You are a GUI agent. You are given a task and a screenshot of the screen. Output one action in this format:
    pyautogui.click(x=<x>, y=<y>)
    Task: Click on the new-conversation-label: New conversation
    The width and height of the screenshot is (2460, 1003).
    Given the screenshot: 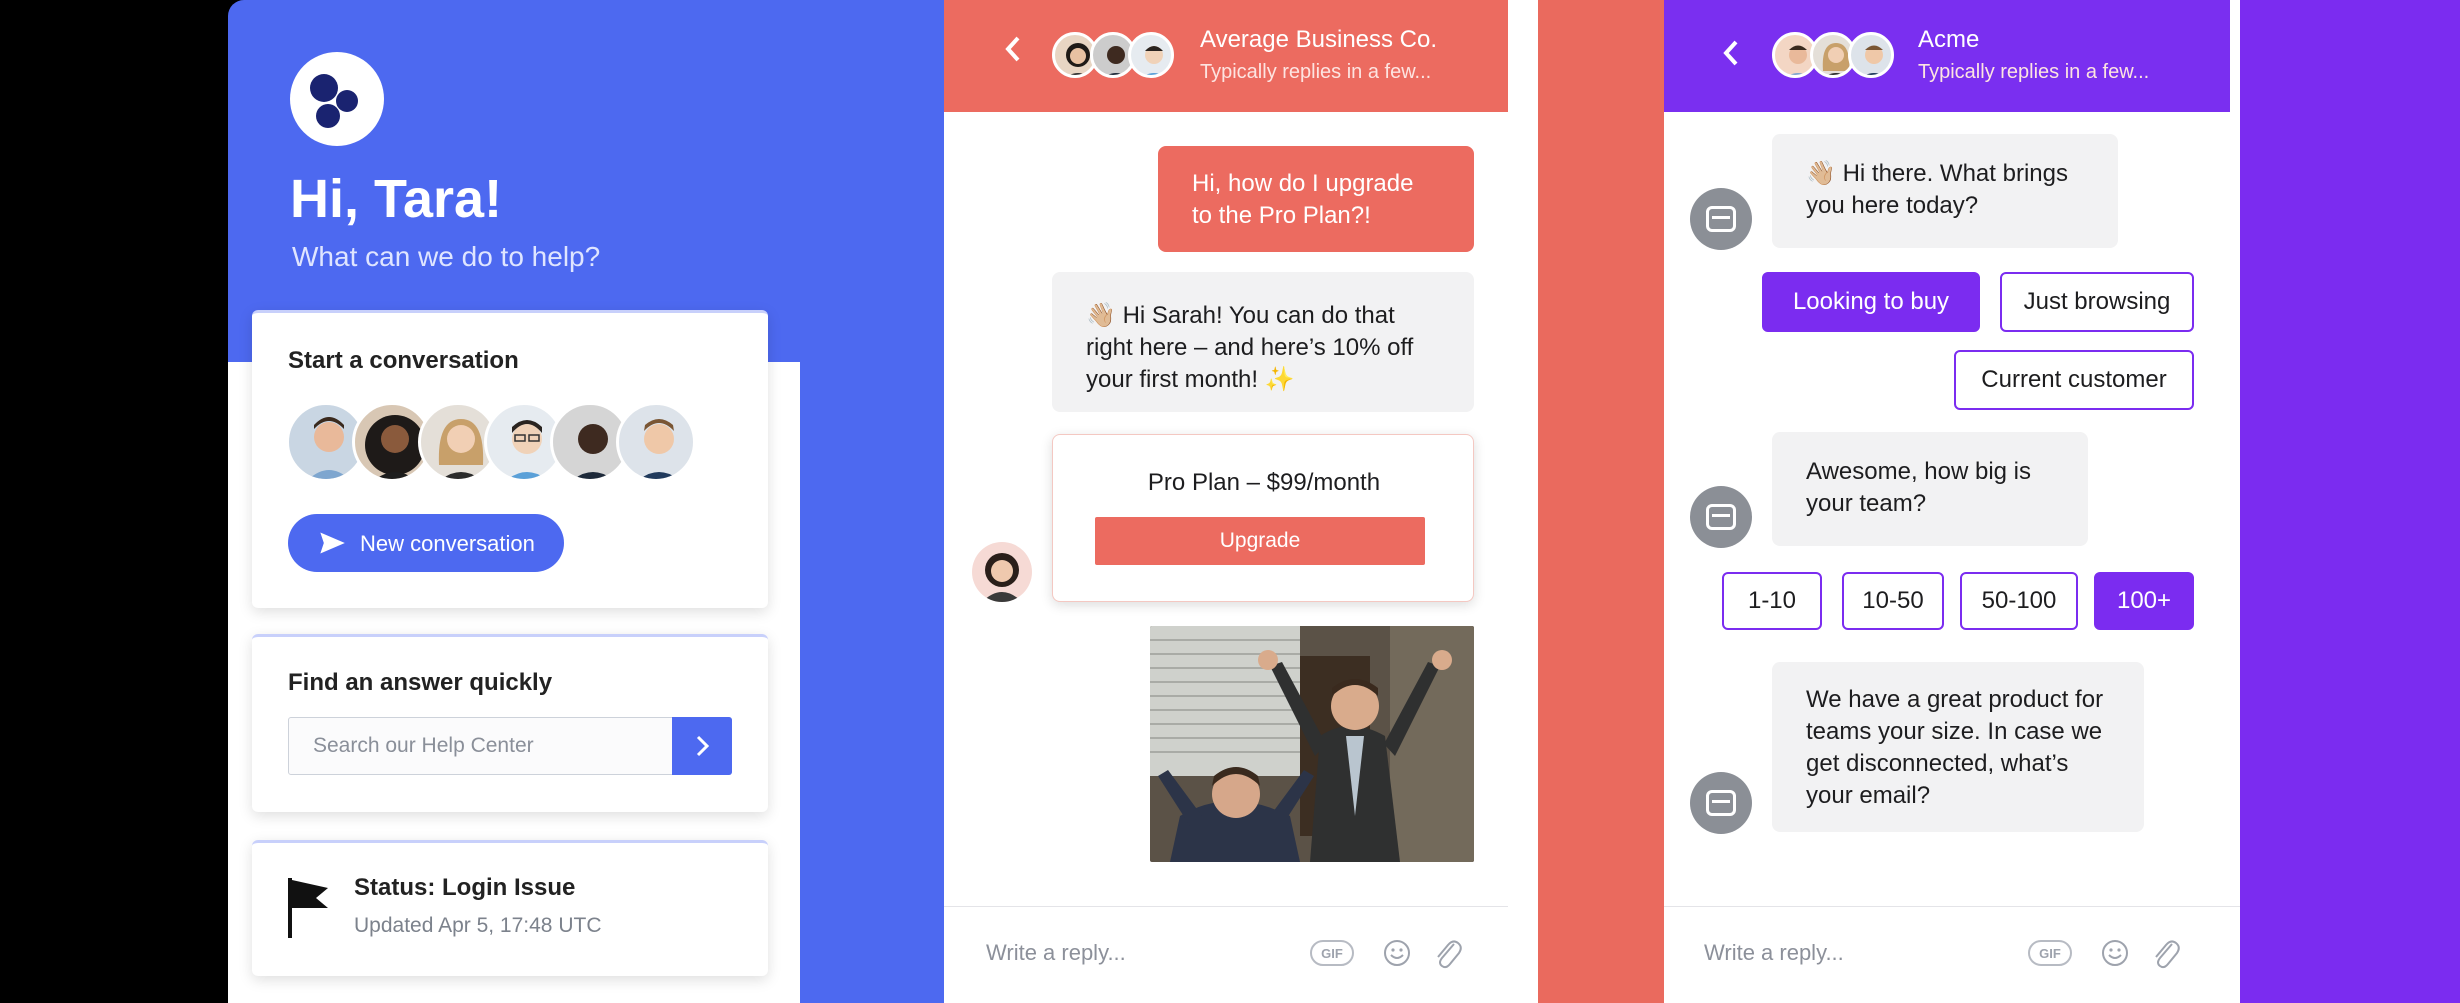 What is the action you would take?
    pyautogui.click(x=447, y=543)
    